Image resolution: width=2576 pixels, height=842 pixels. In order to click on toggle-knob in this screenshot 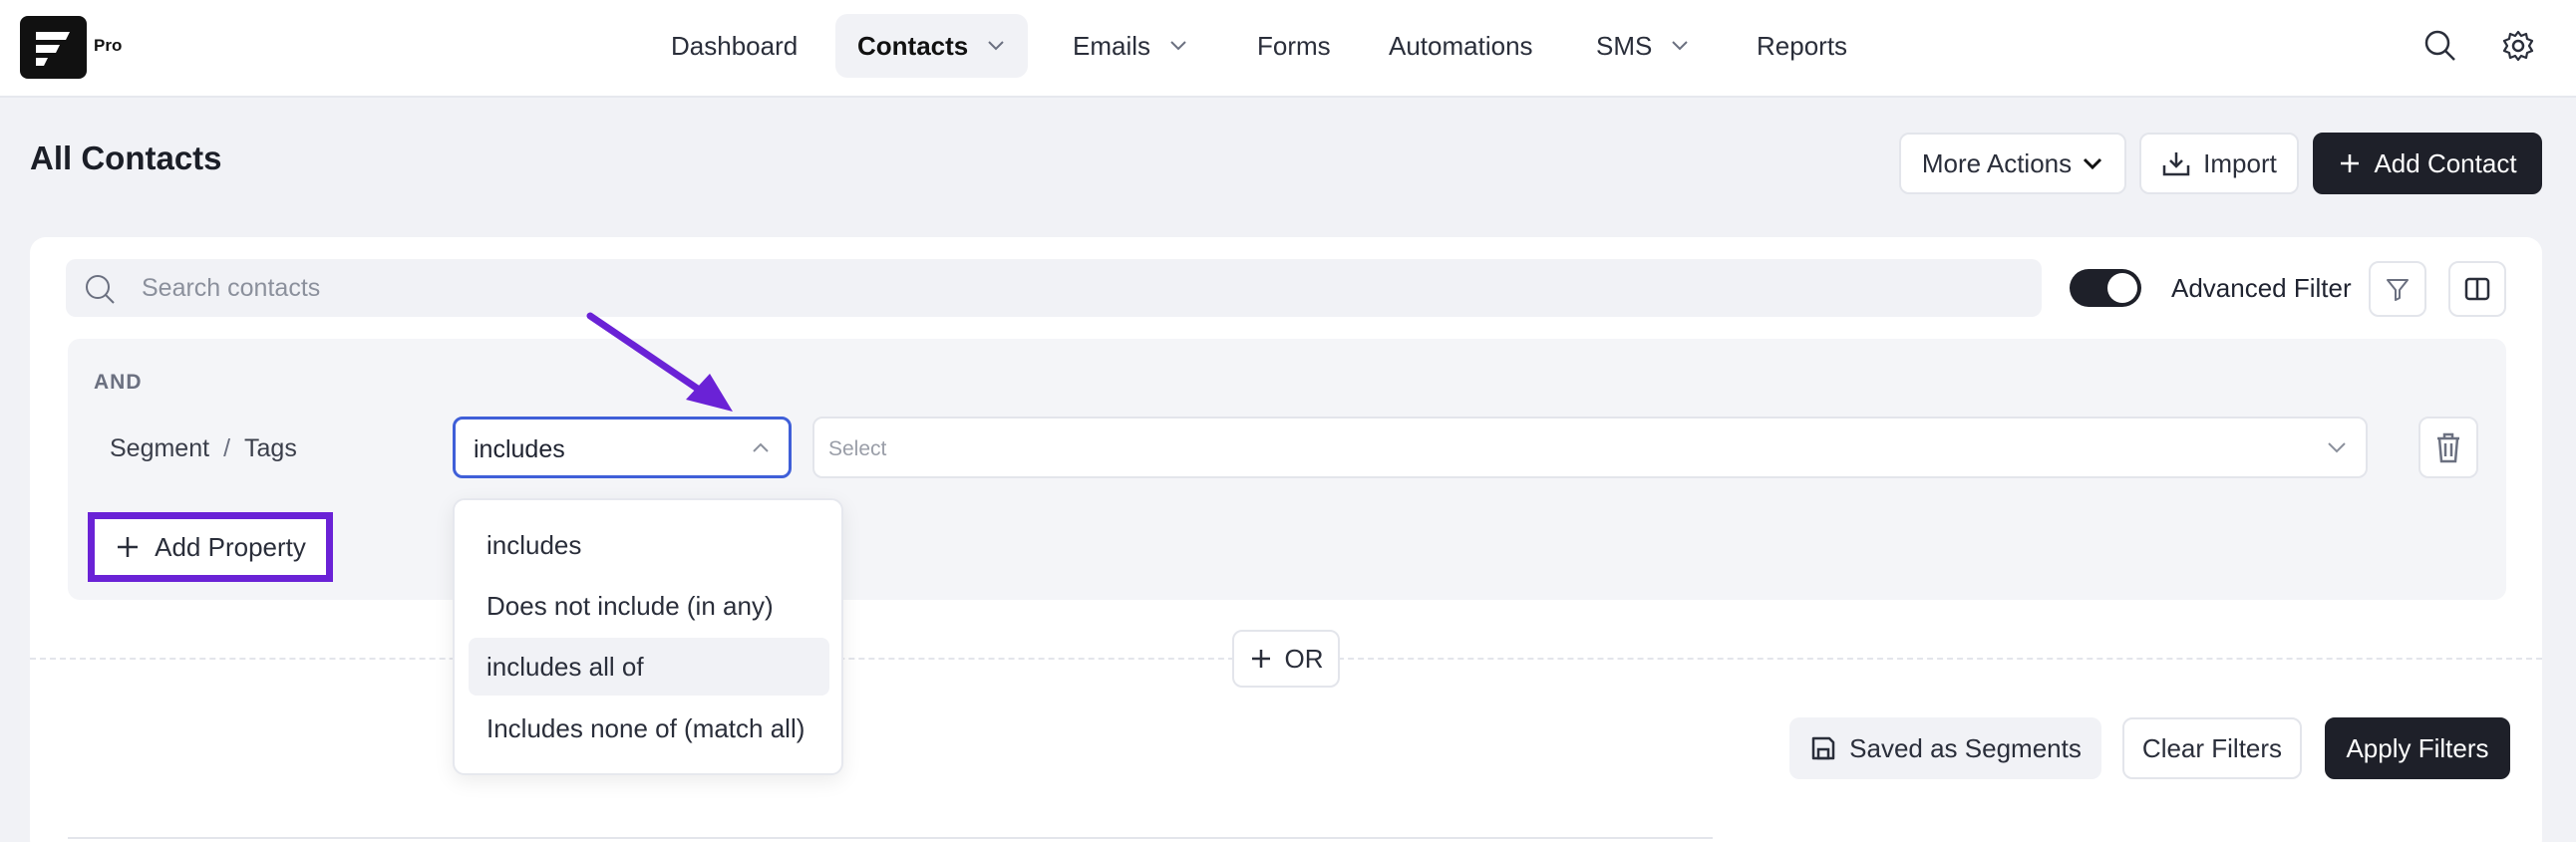, I will do `click(2122, 288)`.